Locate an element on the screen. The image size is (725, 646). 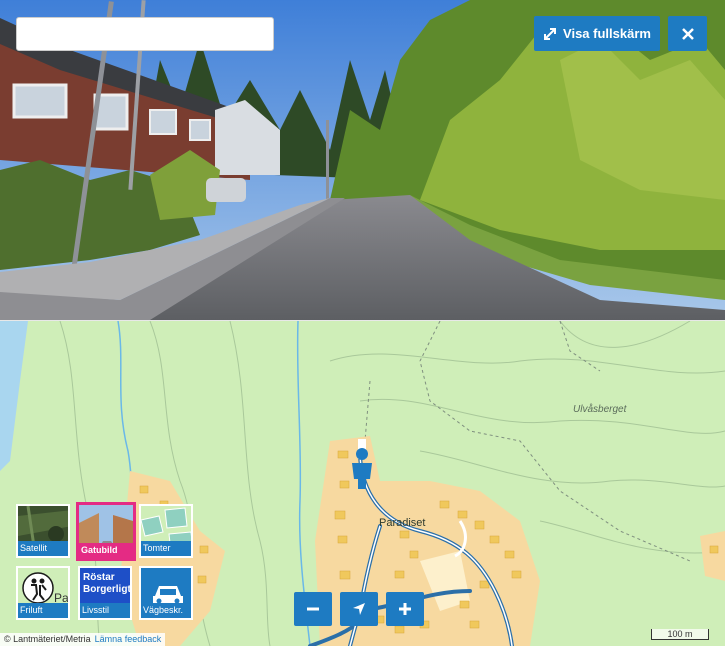
livsstil-badge-line2: Borgerligt is located at coordinates (107, 589).